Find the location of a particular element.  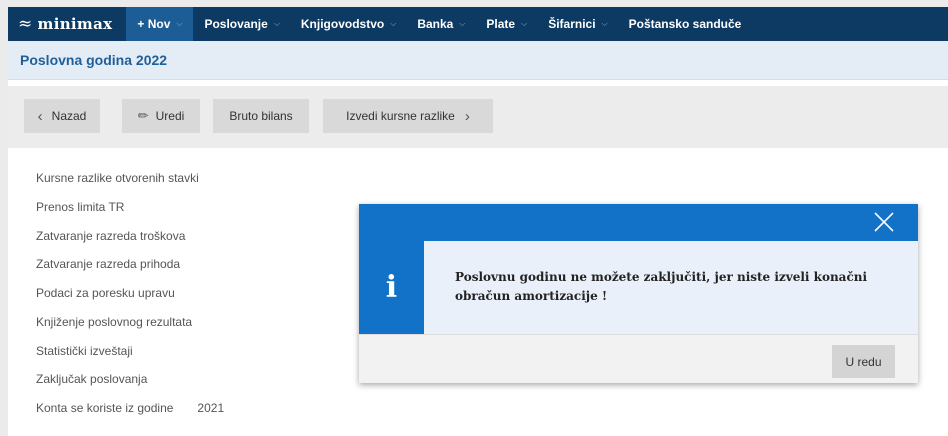

back-button: ‹ Nazad is located at coordinates (62, 116).